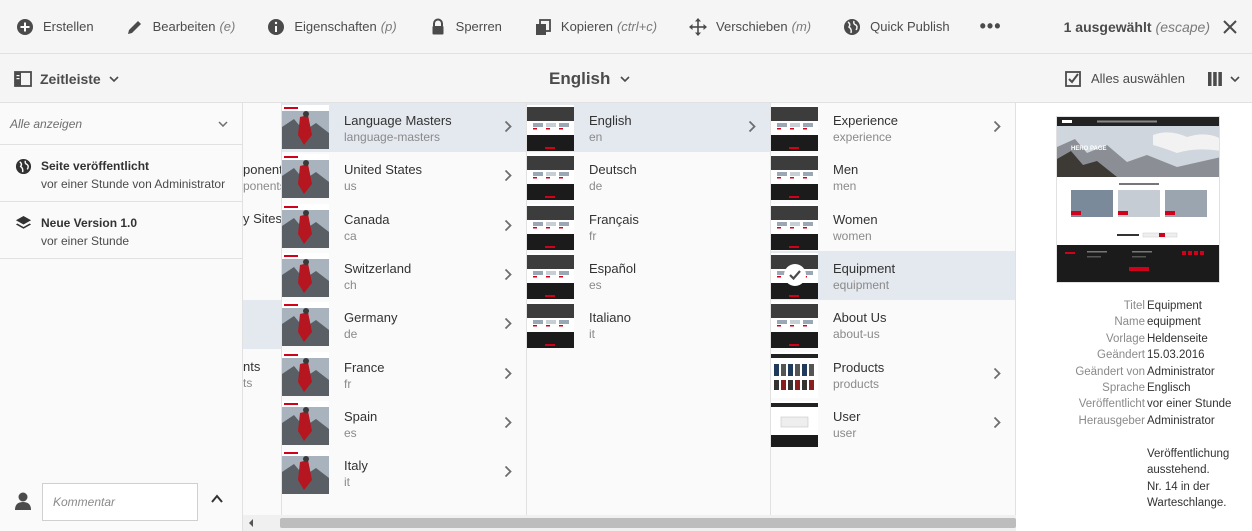 This screenshot has width=1252, height=531. What do you see at coordinates (593, 235) in the screenshot?
I see `row-subtitle: fr` at bounding box center [593, 235].